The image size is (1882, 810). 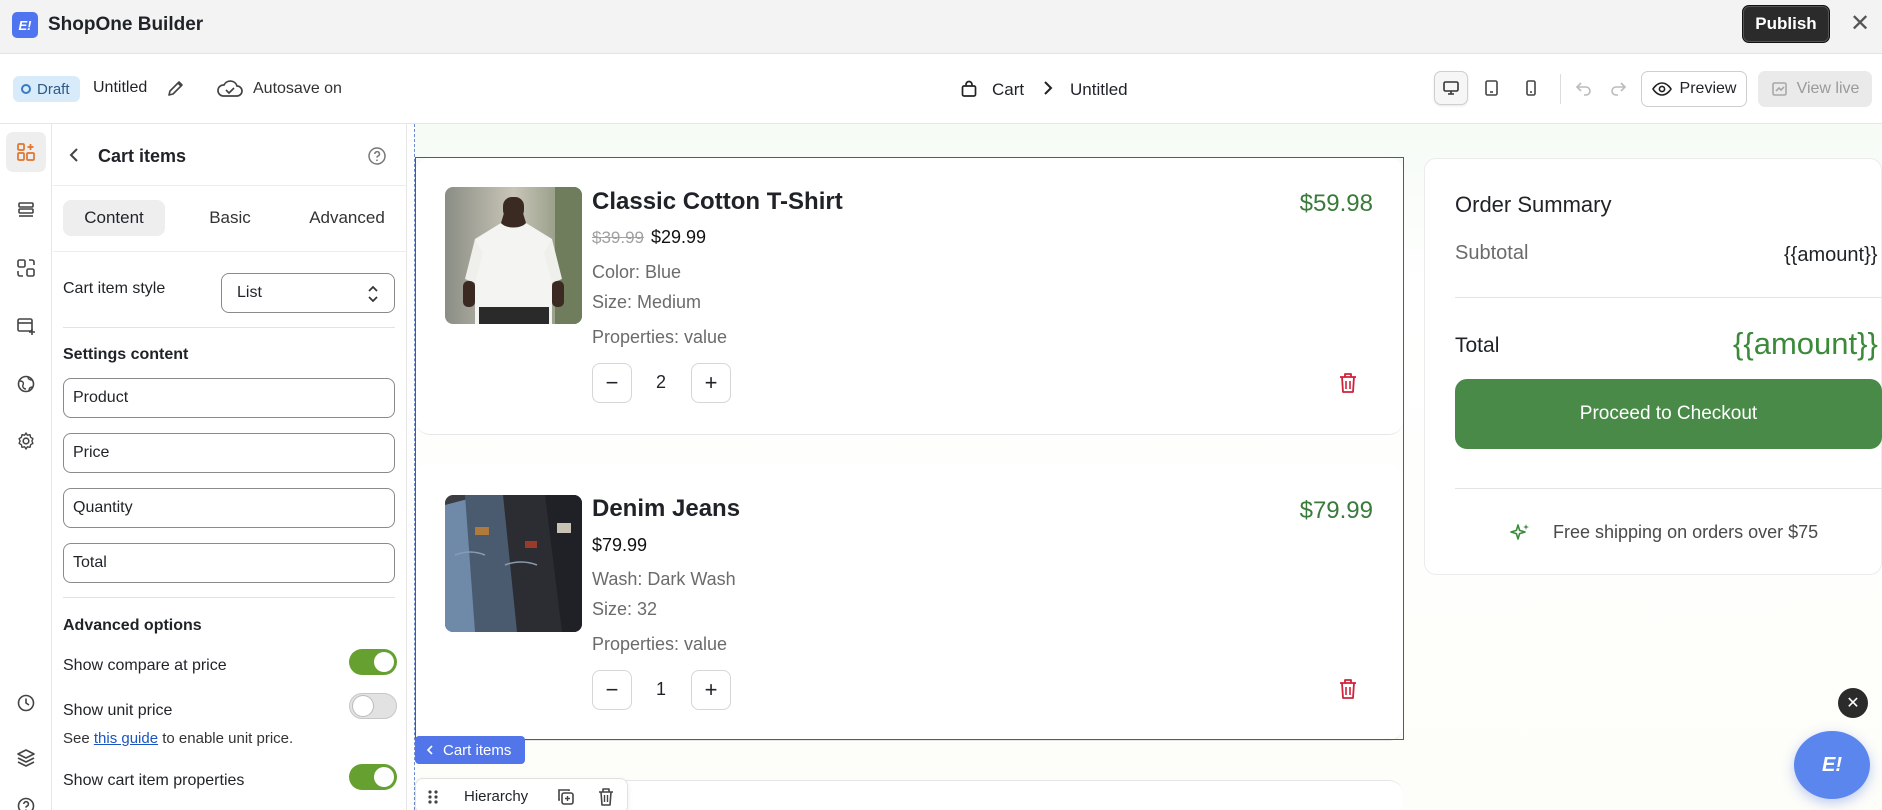 What do you see at coordinates (229, 453) in the screenshot?
I see `field-price: Price` at bounding box center [229, 453].